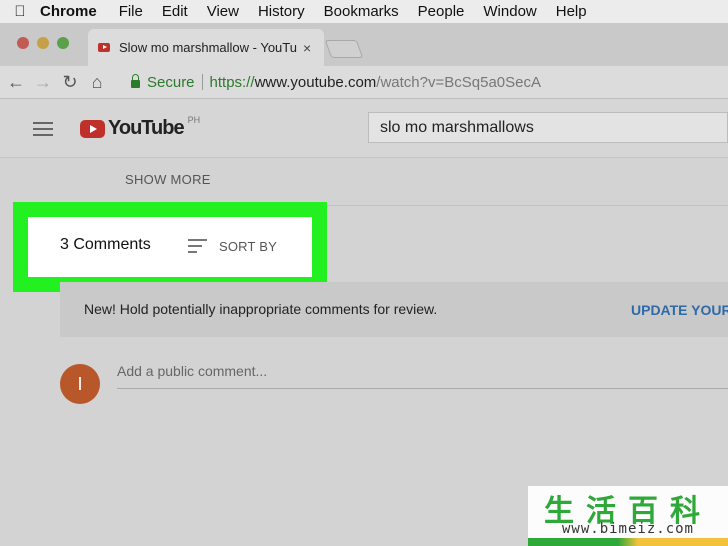 Image resolution: width=728 pixels, height=546 pixels. I want to click on region-code: PH, so click(194, 119).